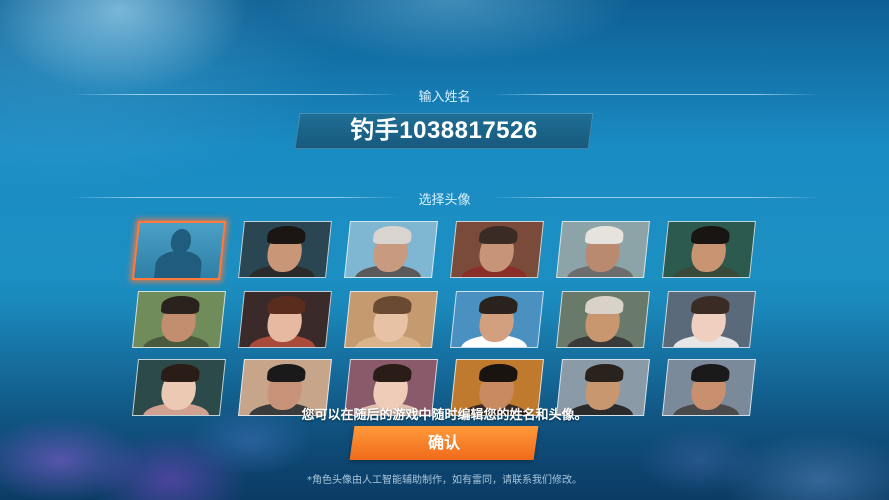  I want to click on ai-disclaimer-text: *角色头像由人工智能辅助制作，如有雷同，请联系我们修改。, so click(444, 480).